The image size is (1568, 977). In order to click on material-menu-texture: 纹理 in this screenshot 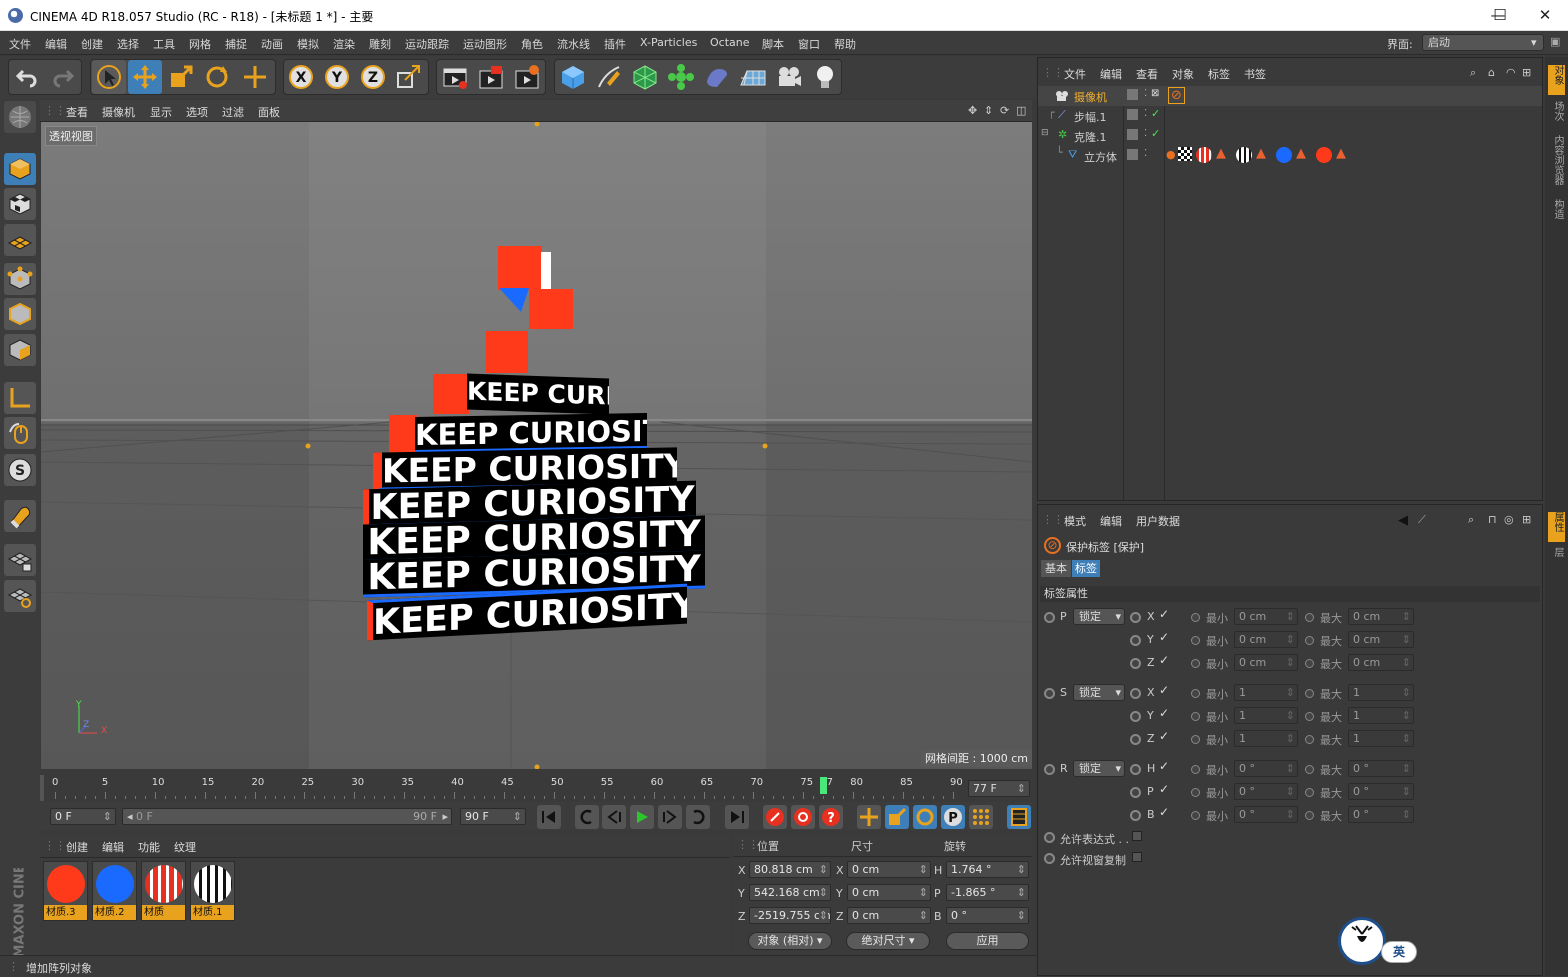, I will do `click(185, 847)`.